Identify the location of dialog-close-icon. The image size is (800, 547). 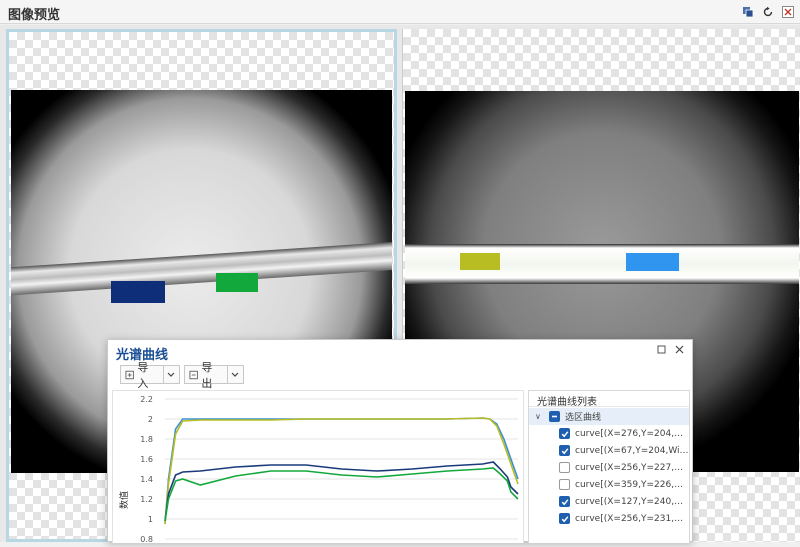
(679, 350).